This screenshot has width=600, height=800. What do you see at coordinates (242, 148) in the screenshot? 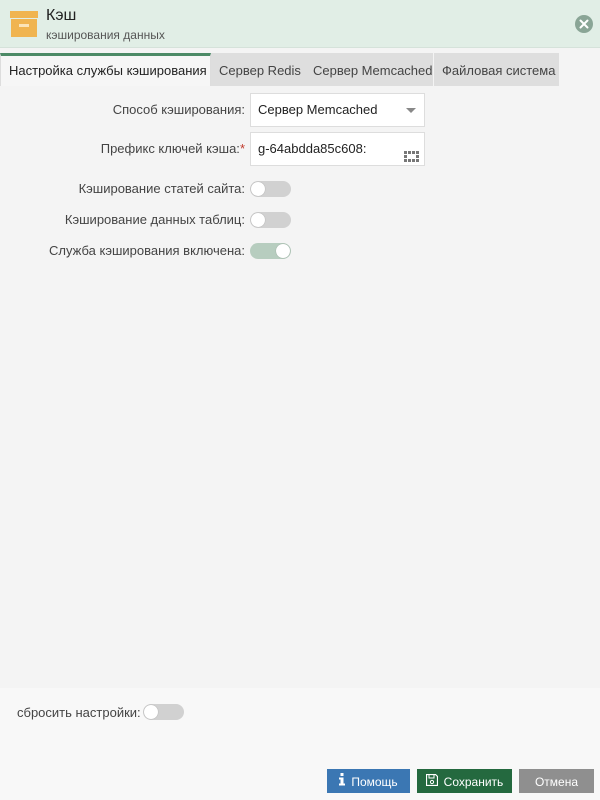
I see `required-mark: *` at bounding box center [242, 148].